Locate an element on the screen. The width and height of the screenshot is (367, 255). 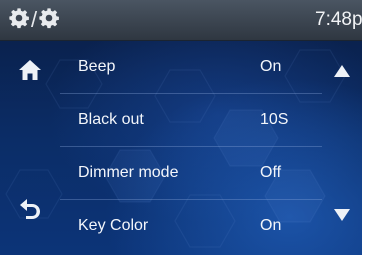
clock: 7:48pm is located at coordinates (338, 19).